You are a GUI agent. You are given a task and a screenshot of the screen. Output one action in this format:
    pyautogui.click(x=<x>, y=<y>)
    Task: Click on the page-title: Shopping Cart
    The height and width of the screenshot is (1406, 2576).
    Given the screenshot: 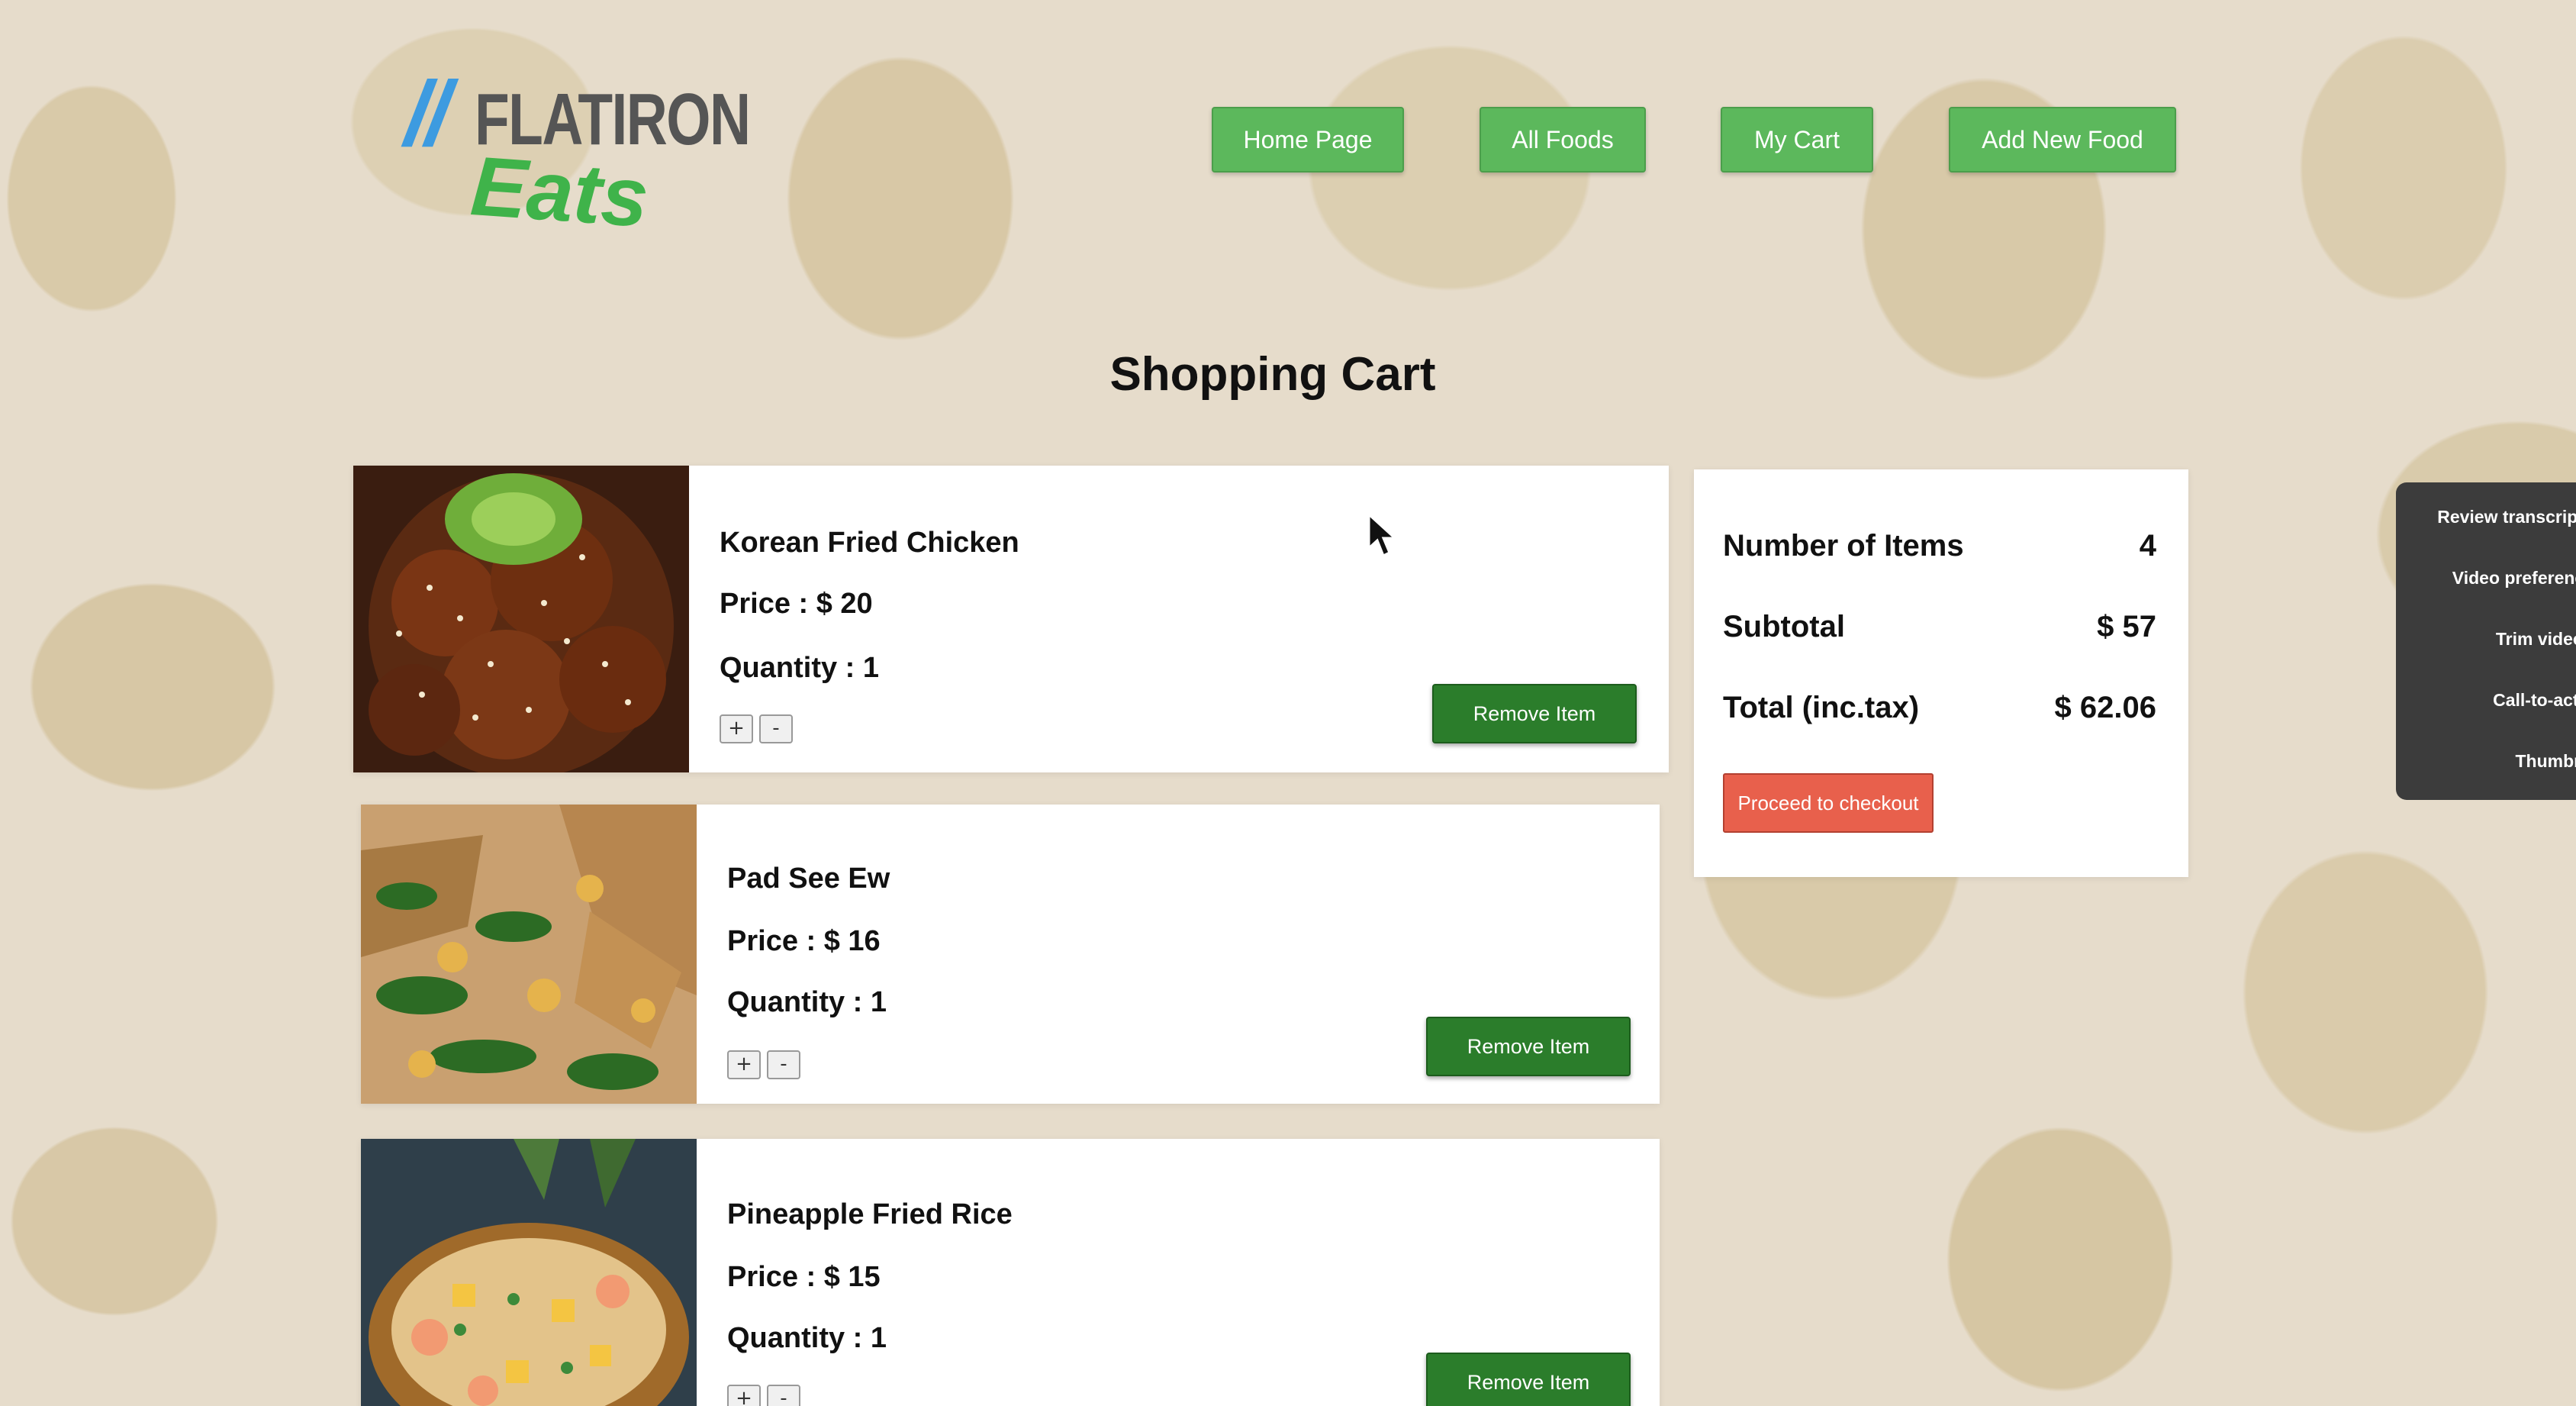 What is the action you would take?
    pyautogui.click(x=1272, y=374)
    